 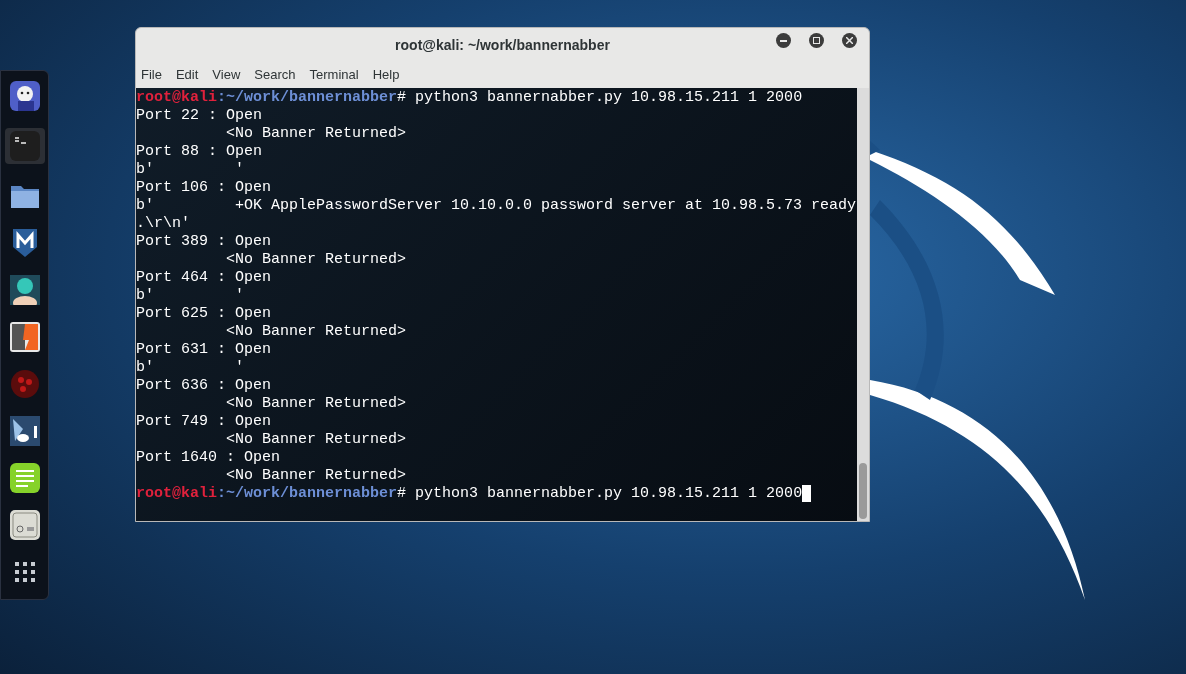 I want to click on close-icon, so click(x=849, y=40).